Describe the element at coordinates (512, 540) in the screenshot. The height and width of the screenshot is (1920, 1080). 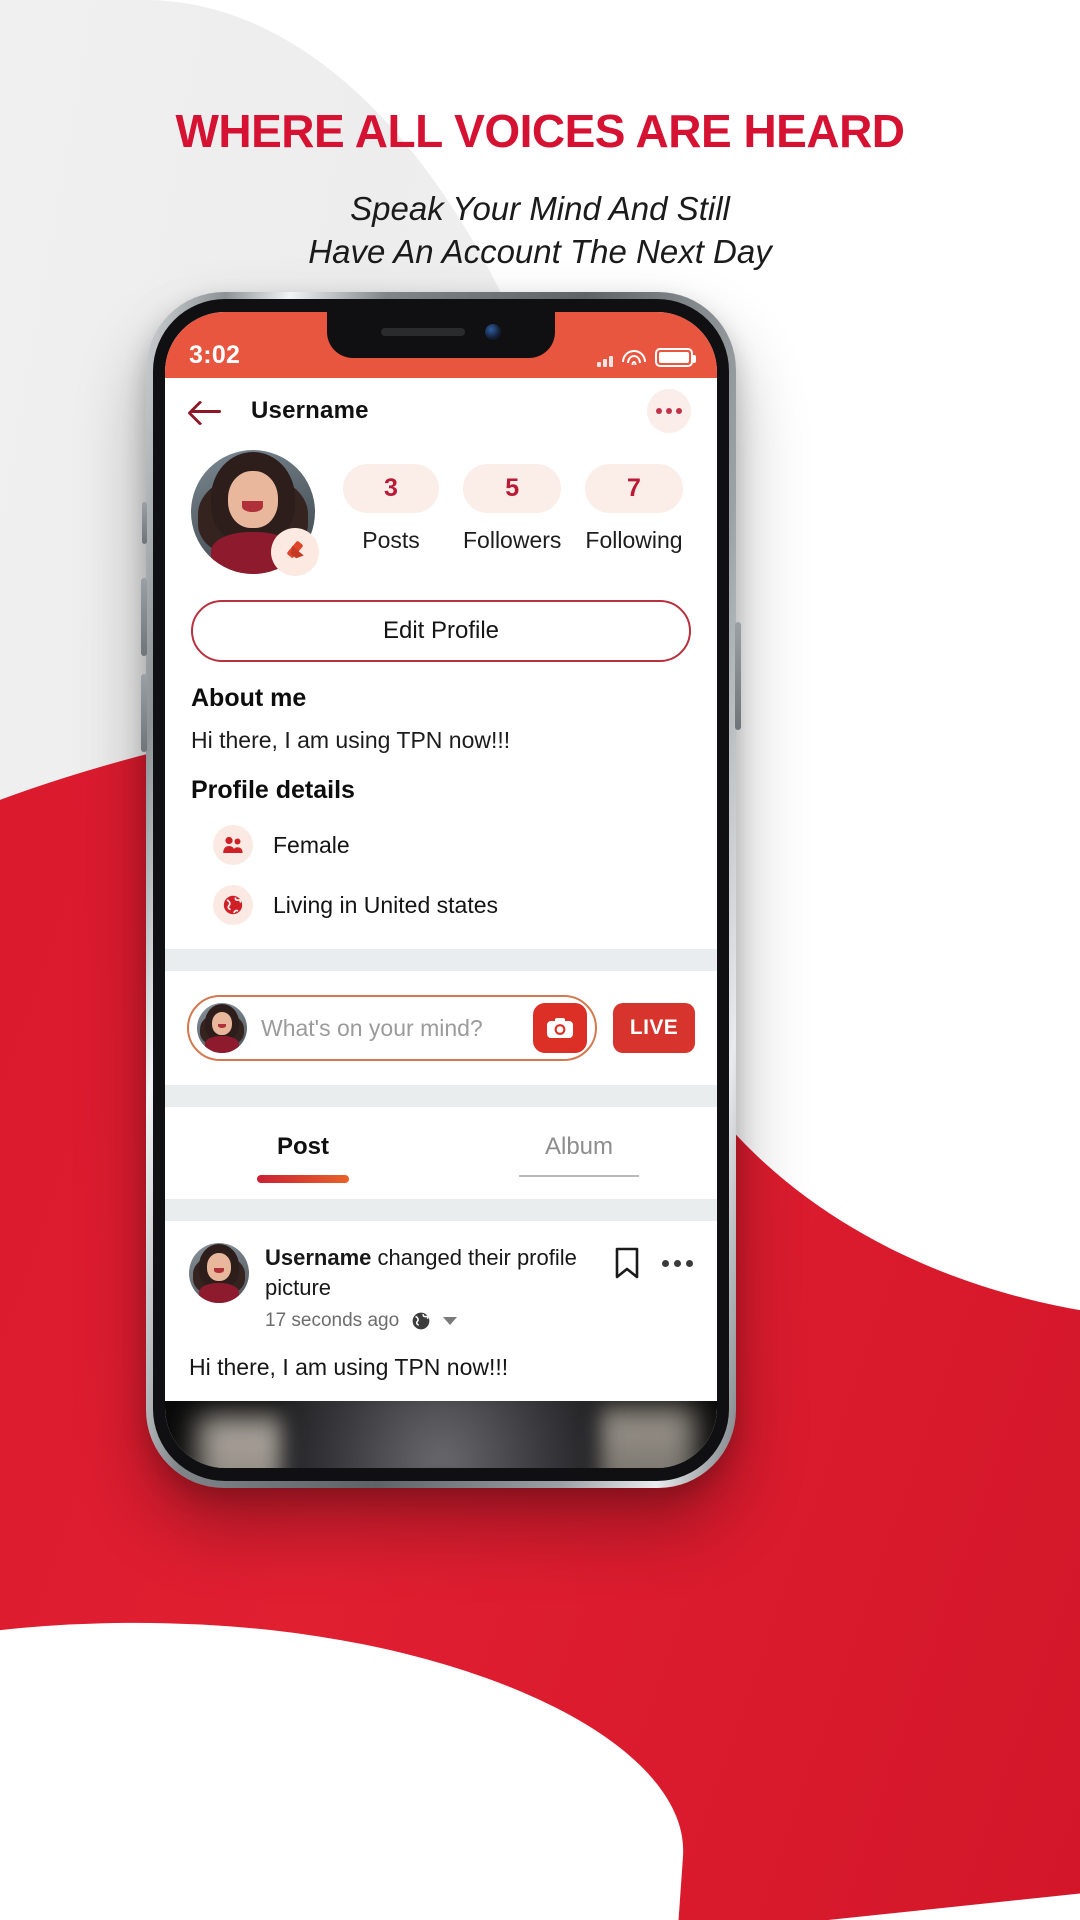
I see `stat-followers-label: Followers` at that location.